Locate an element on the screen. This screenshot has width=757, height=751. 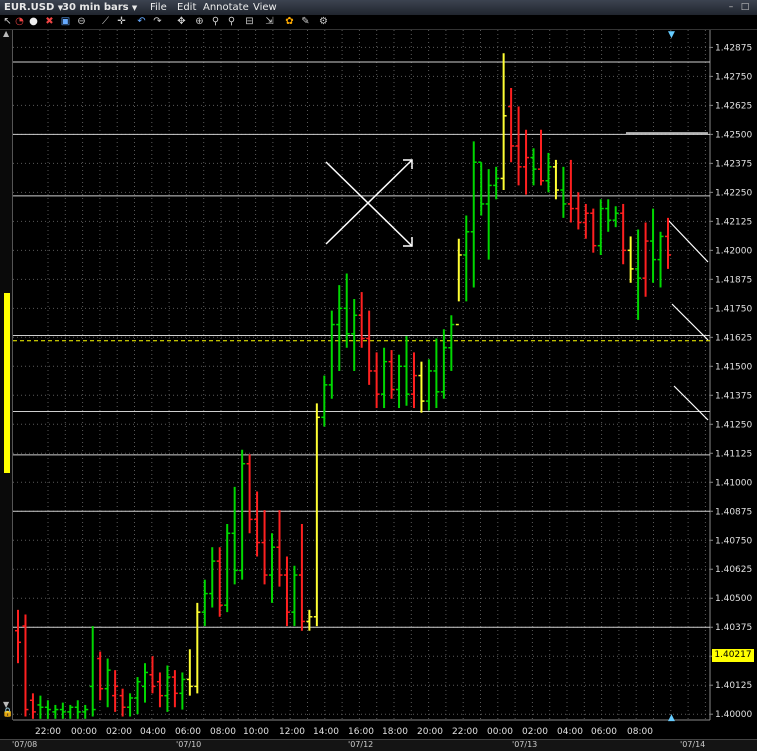
time-tick-label: 18:00 is located at coordinates (395, 732).